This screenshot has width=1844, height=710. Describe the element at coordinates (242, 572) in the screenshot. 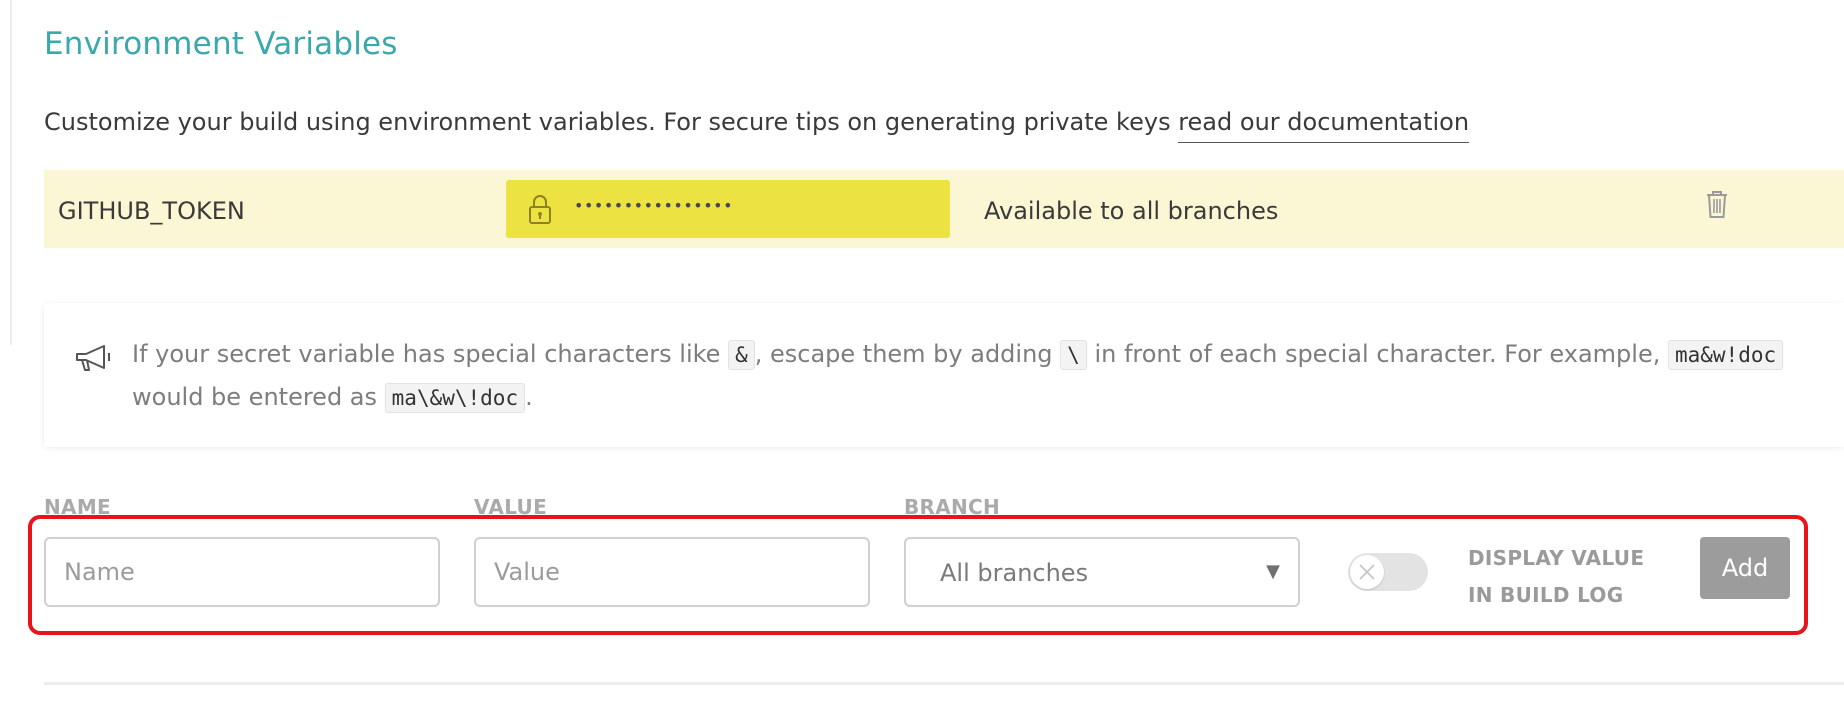

I see `name-input` at that location.